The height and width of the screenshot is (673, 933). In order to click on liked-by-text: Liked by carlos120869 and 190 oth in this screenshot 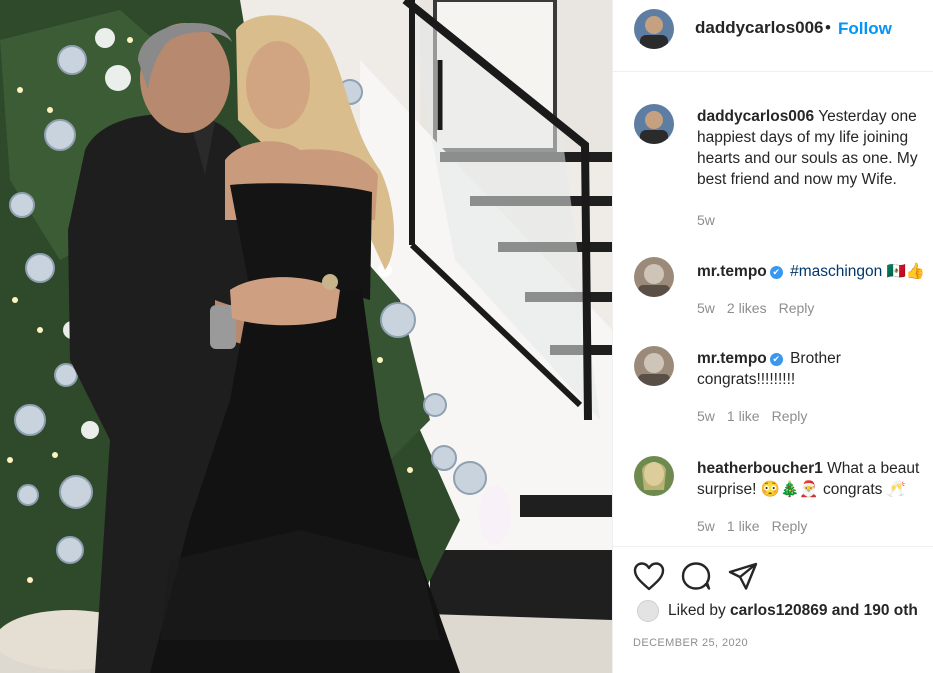, I will do `click(793, 611)`.